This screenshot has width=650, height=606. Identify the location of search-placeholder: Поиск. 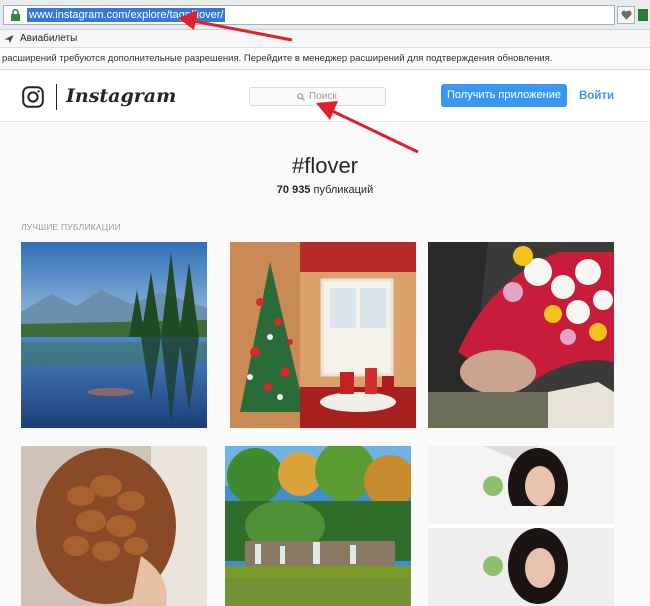
(323, 96).